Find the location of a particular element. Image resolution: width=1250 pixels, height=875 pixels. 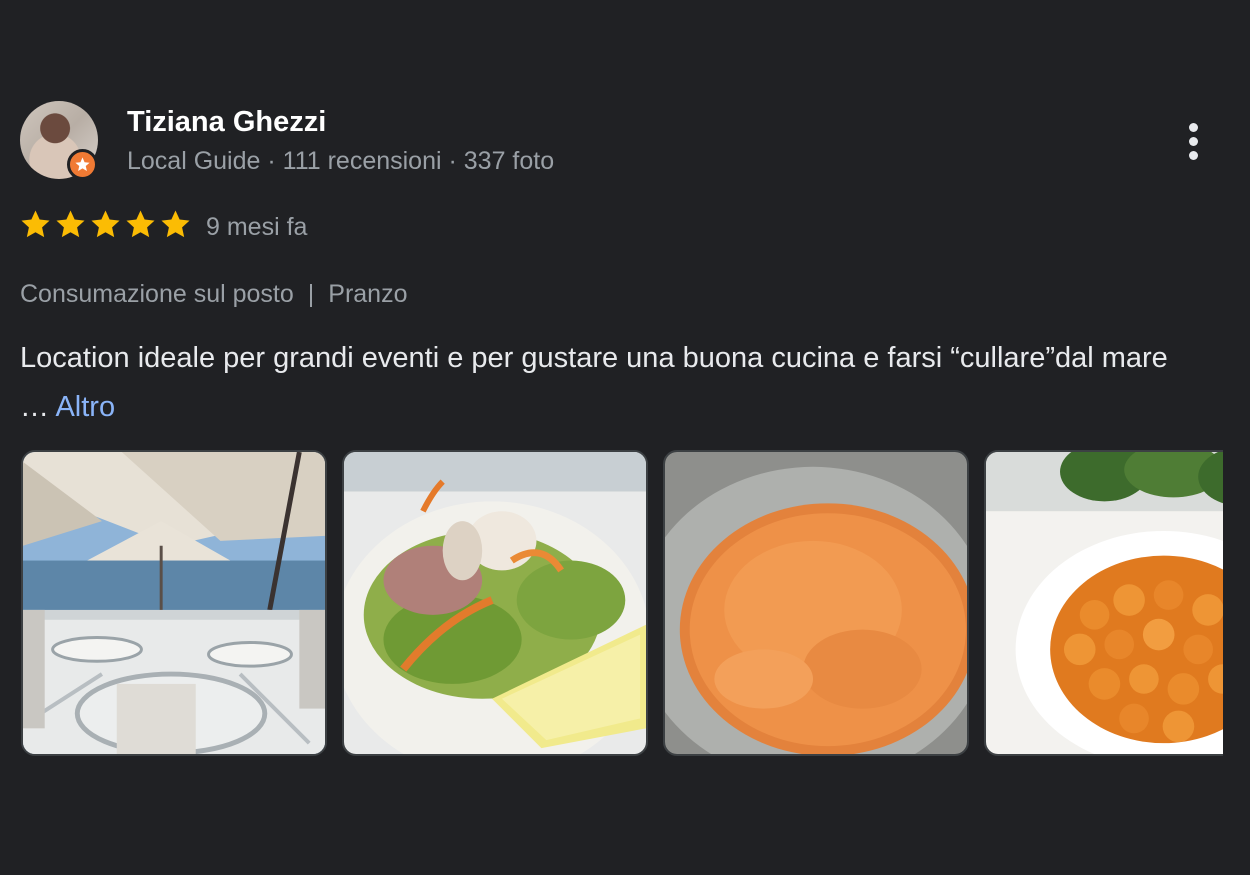

photo-risotto is located at coordinates (816, 603).